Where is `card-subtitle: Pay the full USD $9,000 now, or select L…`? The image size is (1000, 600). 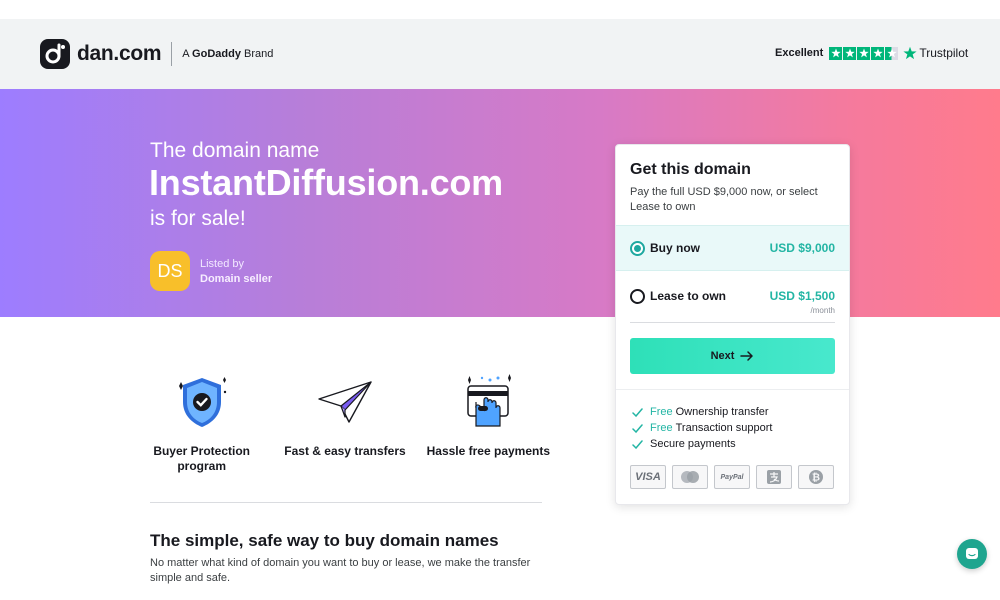 card-subtitle: Pay the full USD $9,000 now, or select L… is located at coordinates (724, 199).